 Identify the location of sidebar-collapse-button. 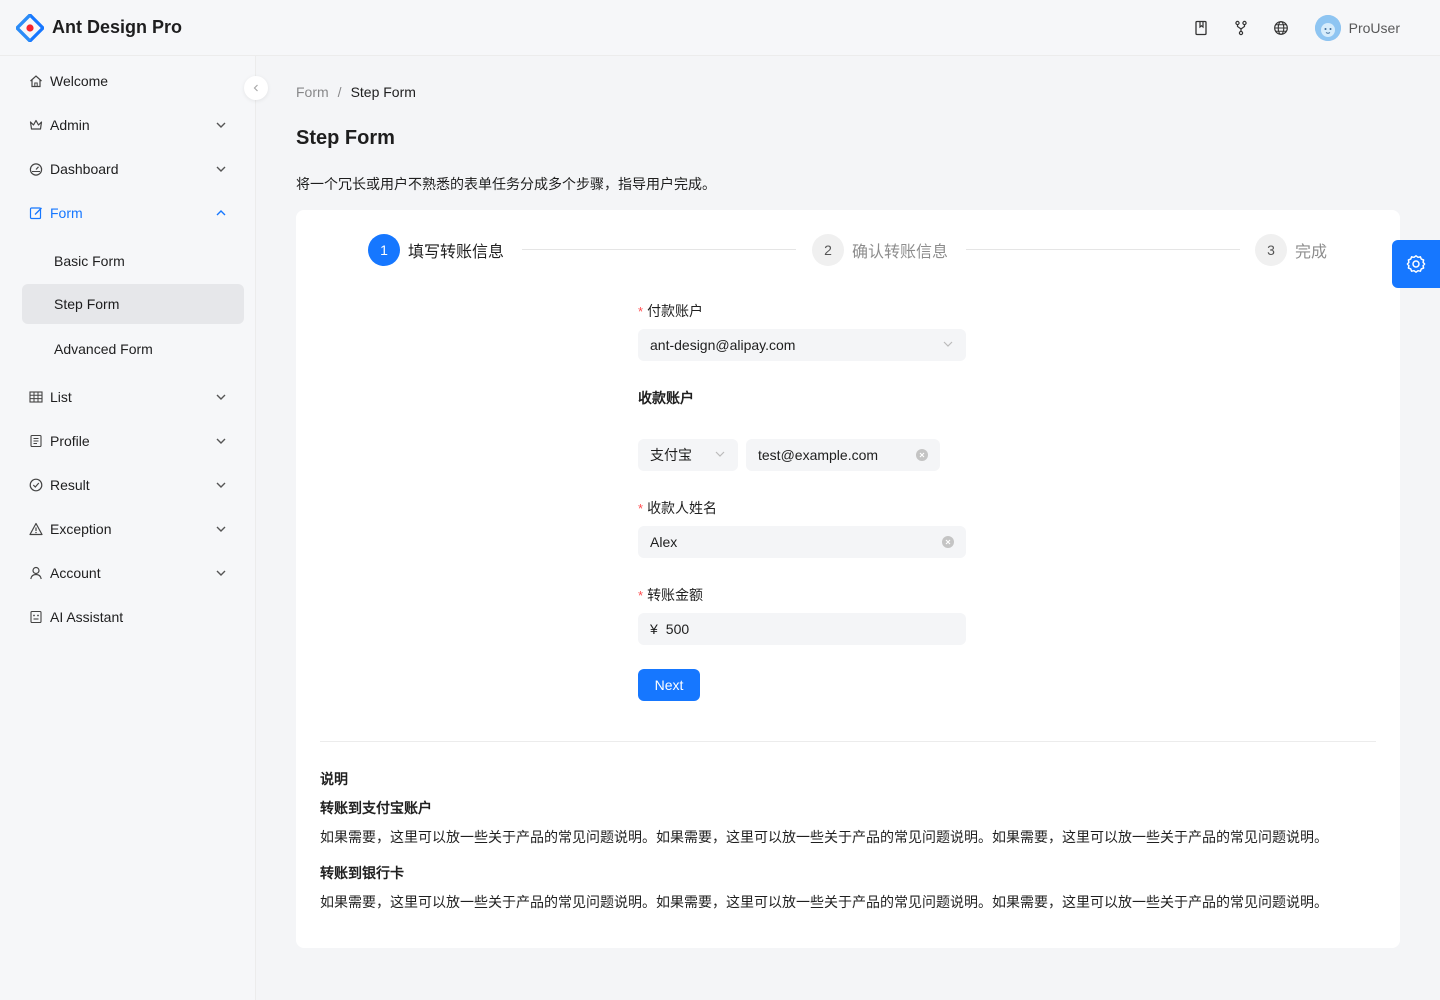
(256, 88).